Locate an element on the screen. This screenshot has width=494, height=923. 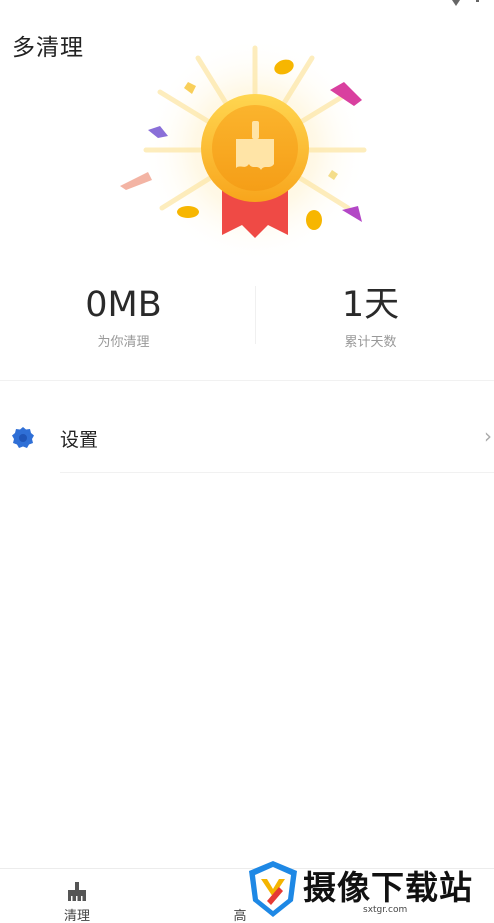
menu-divider is located at coordinates (277, 472).